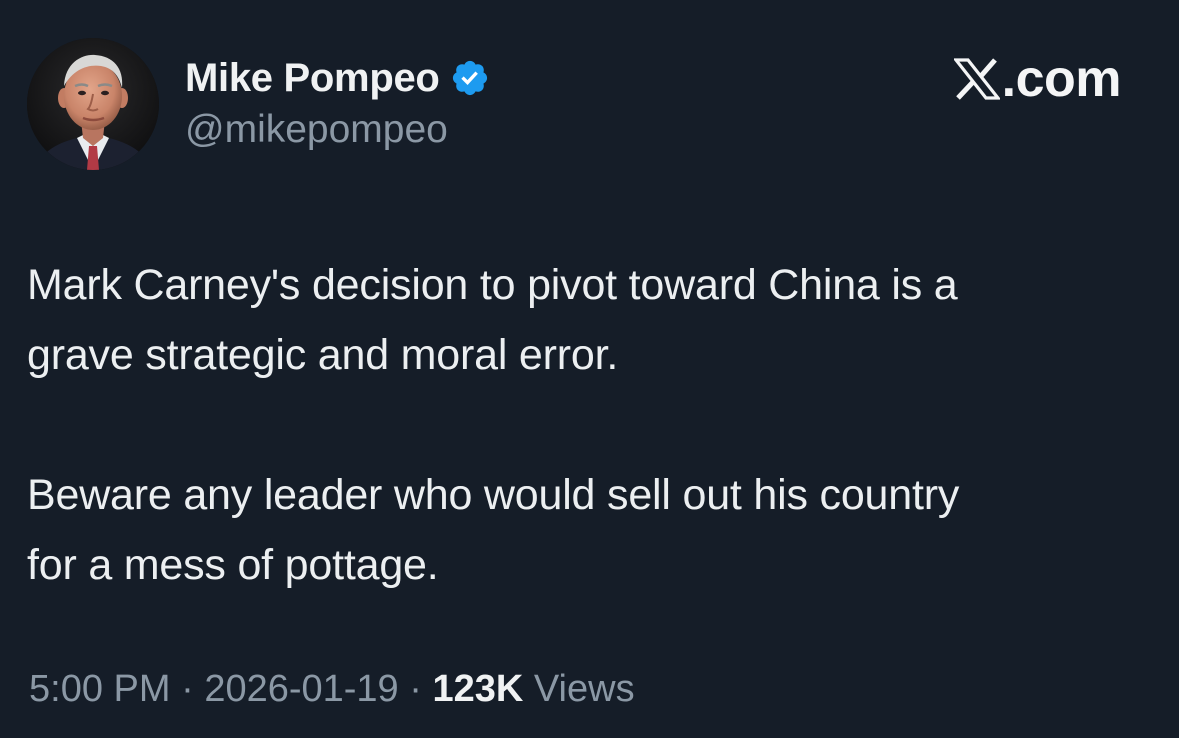 This screenshot has width=1179, height=738. Describe the element at coordinates (470, 78) in the screenshot. I see `verified-badge-icon` at that location.